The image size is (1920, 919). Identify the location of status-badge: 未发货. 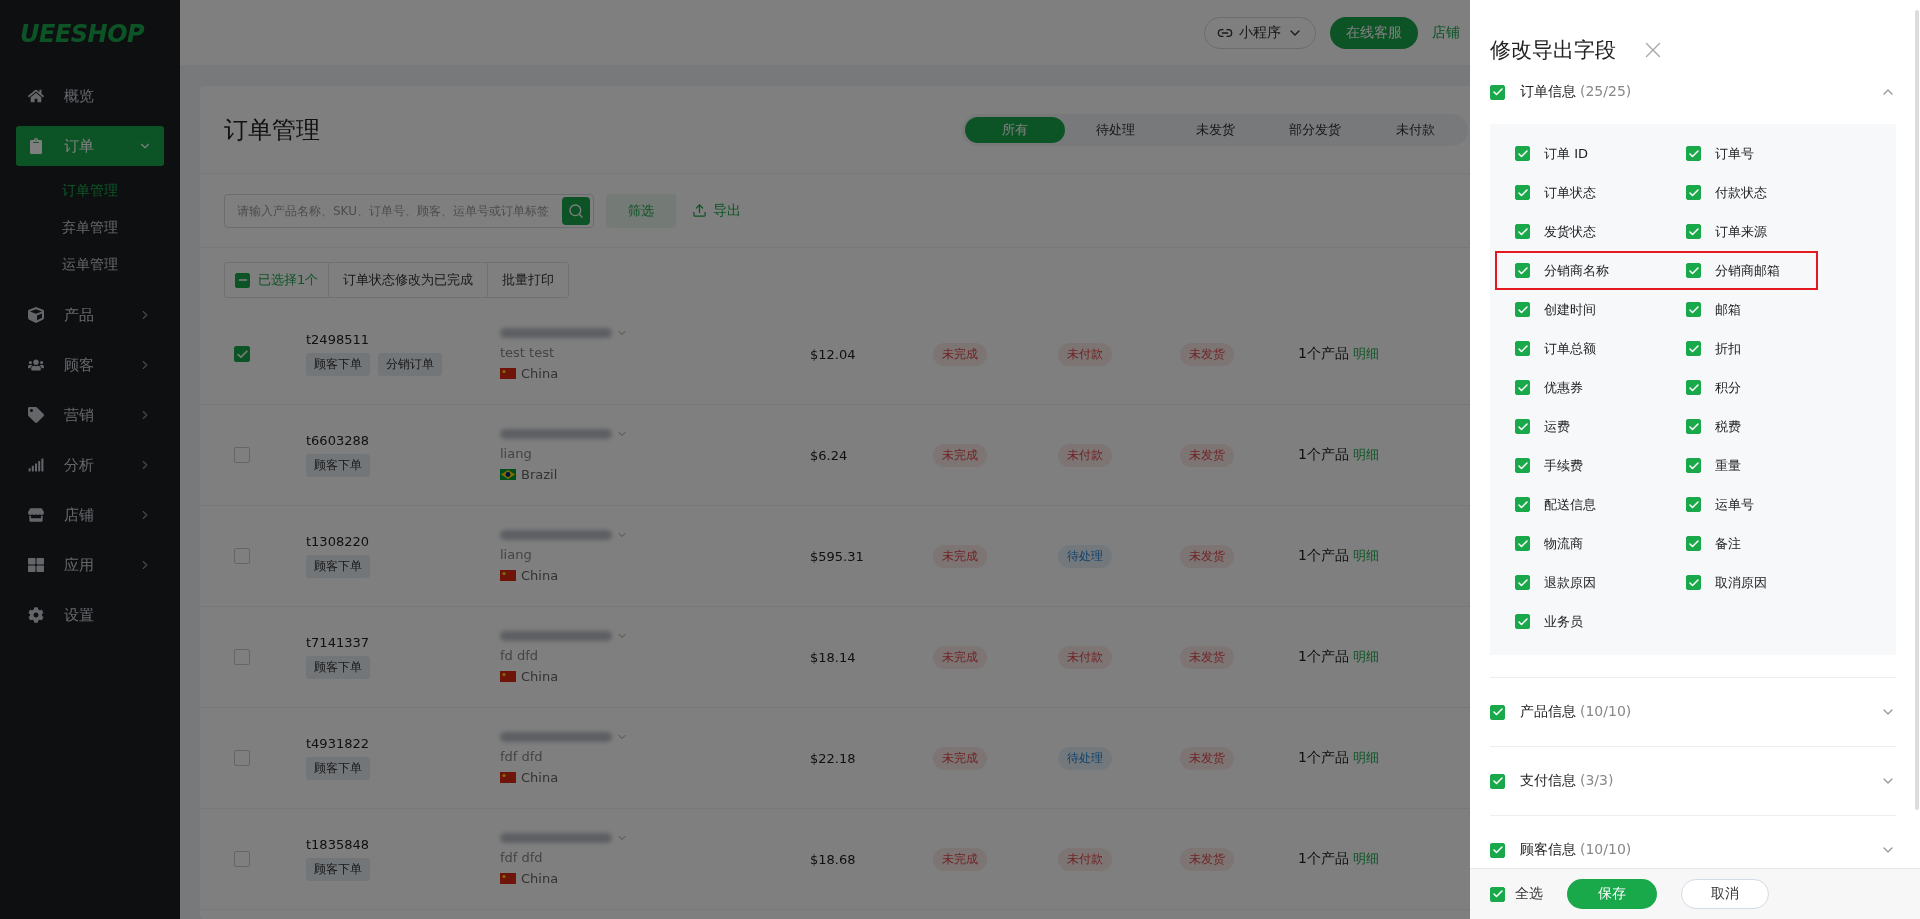
(1207, 758).